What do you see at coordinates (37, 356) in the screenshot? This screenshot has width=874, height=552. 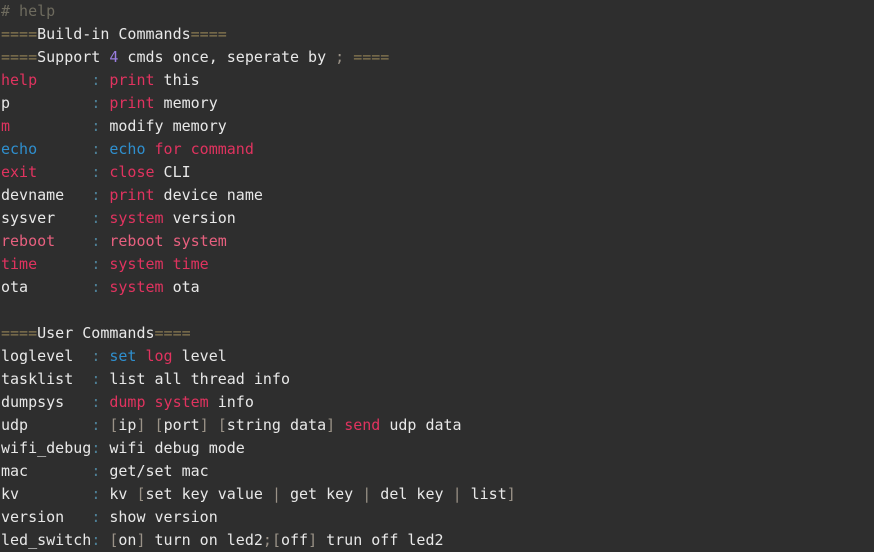 I see `token: loglevel` at bounding box center [37, 356].